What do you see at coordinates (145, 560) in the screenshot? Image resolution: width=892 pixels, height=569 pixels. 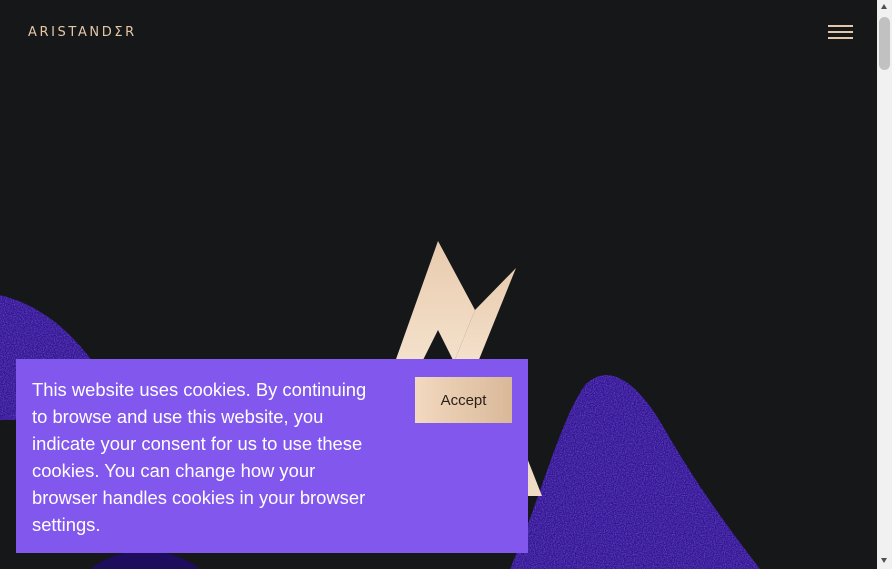 I see `bottom-purple-hill` at bounding box center [145, 560].